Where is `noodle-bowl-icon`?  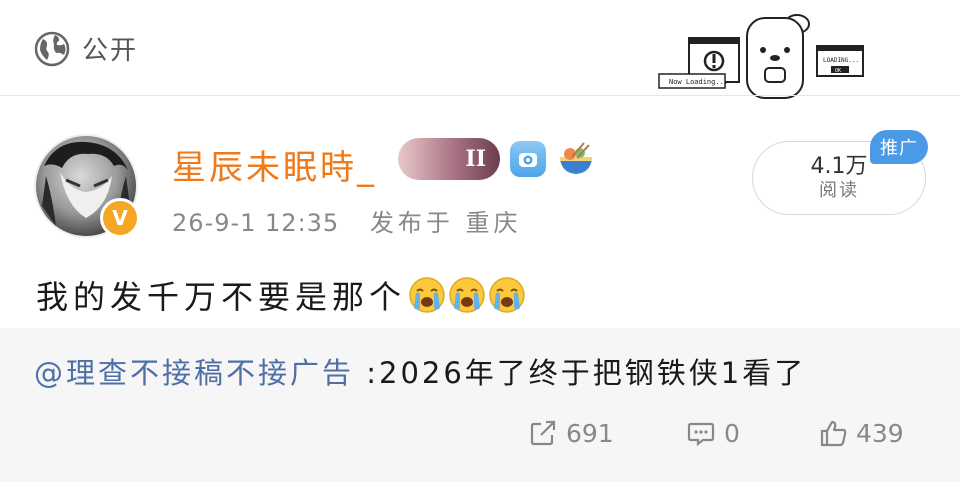
noodle-bowl-icon is located at coordinates (576, 159).